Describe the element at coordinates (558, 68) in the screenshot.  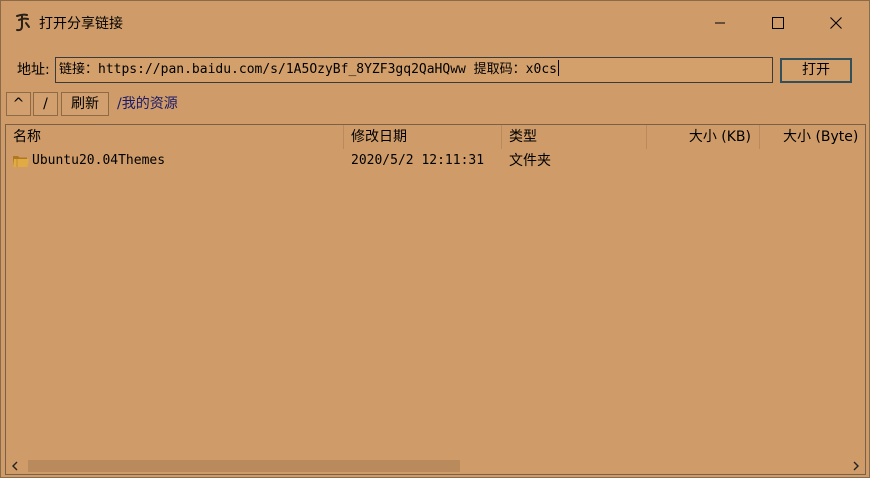
I see `text-caret` at that location.